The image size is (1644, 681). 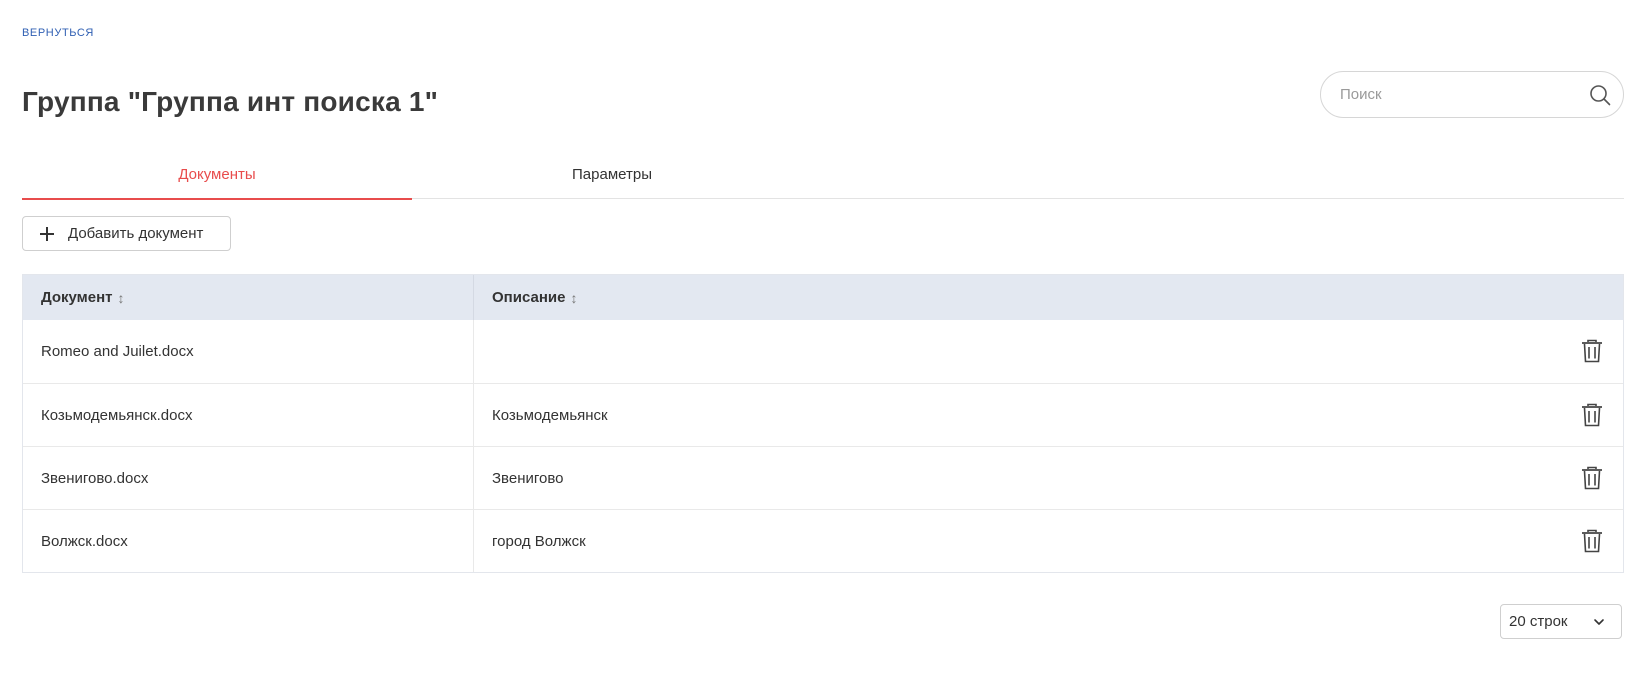 I want to click on table-row: Romeo and Juilet.docx, so click(x=823, y=351).